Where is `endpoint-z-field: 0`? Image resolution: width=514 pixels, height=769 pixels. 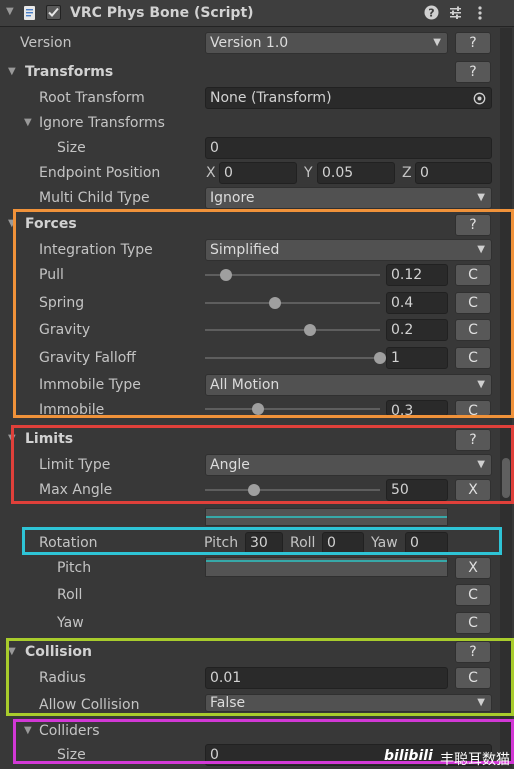 endpoint-z-field: 0 is located at coordinates (453, 173).